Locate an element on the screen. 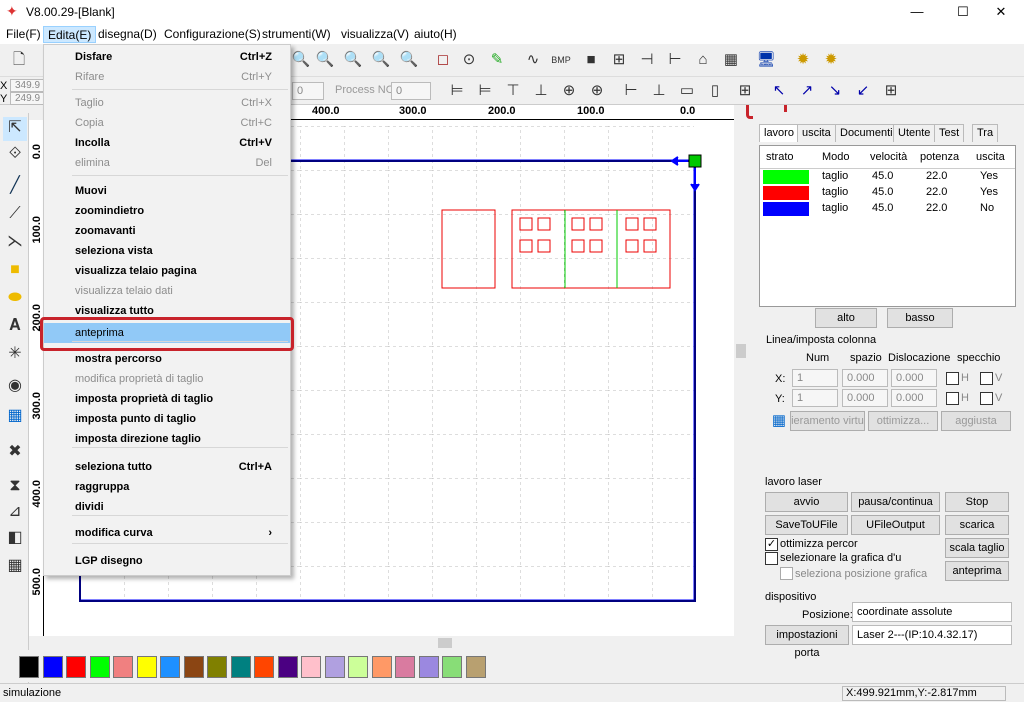 The width and height of the screenshot is (1024, 702). stamp-icon: ⌂ is located at coordinates (703, 60).